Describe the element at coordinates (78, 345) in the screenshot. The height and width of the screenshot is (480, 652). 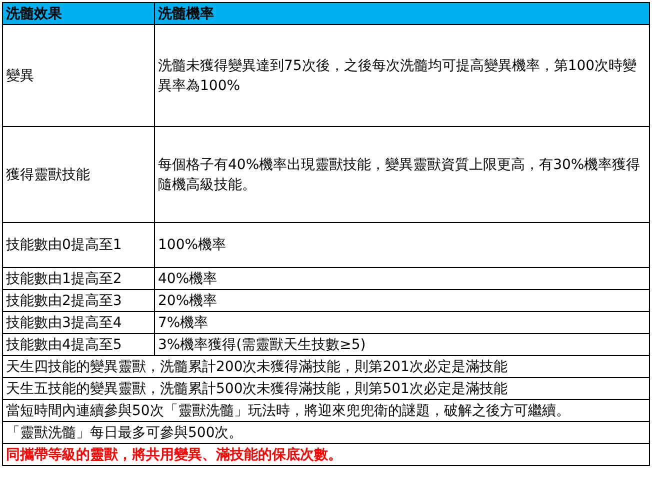
I see `table-cell: 技能數由4提高至5` at that location.